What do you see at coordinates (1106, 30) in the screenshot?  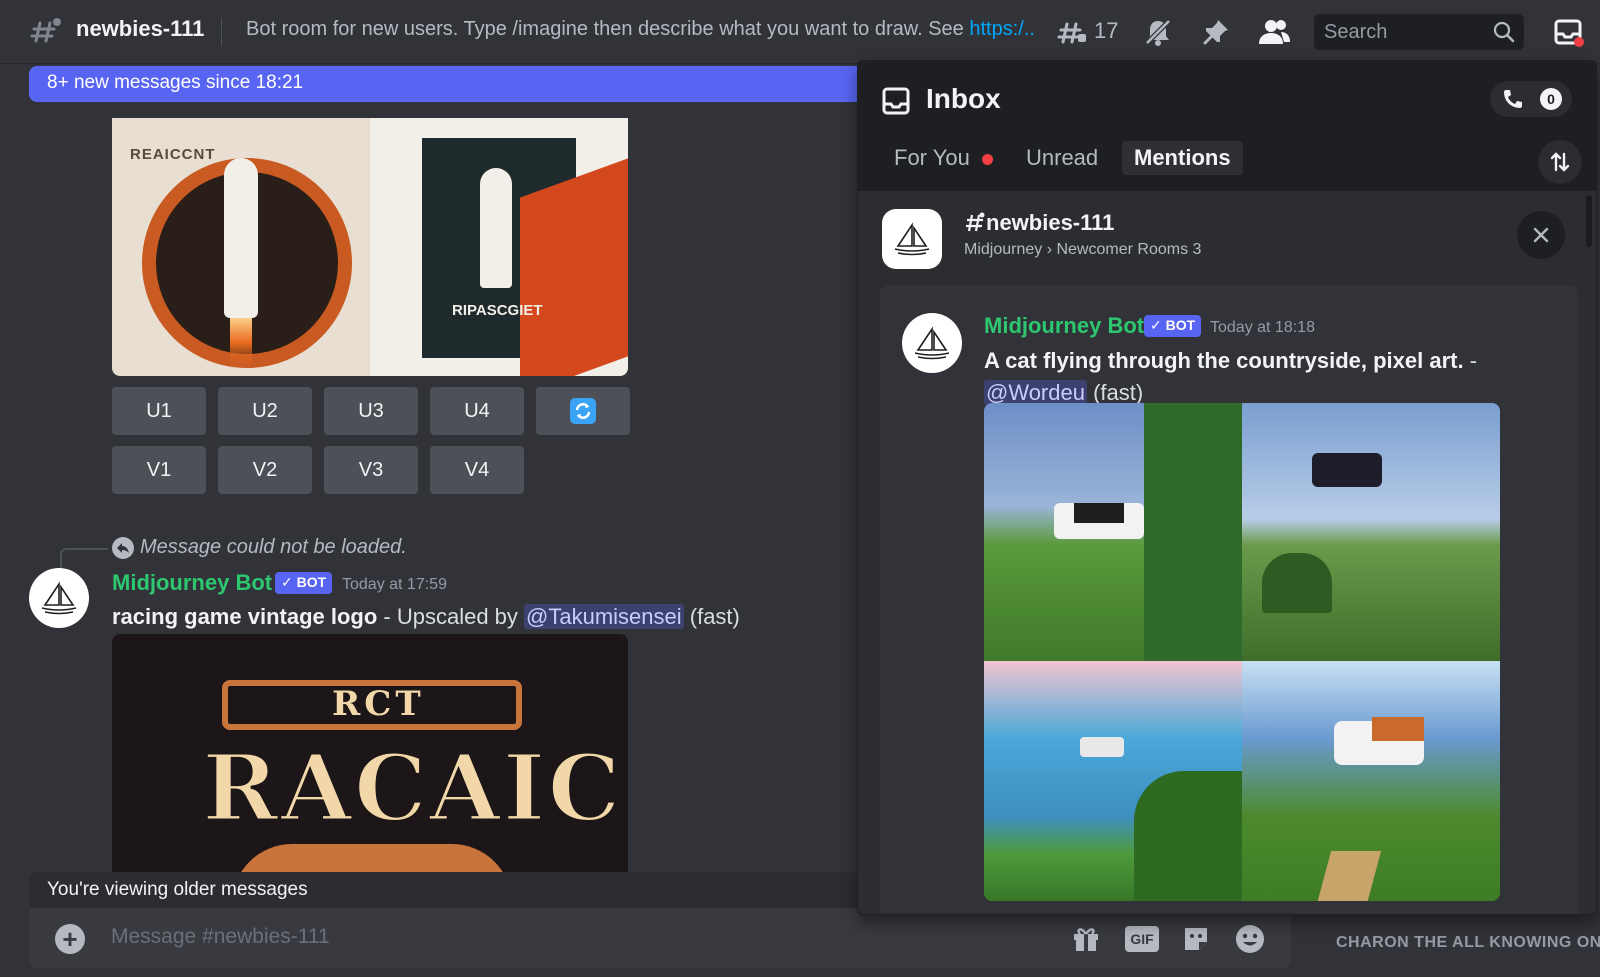 I see `thread-count: 17` at bounding box center [1106, 30].